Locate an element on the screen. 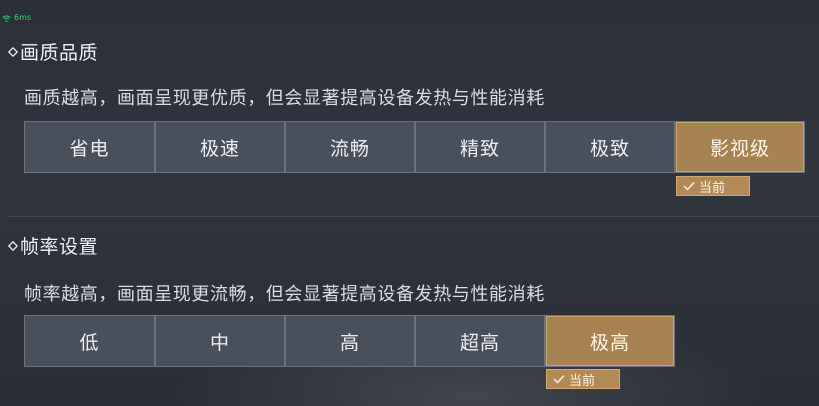 The image size is (819, 406). framerate-option-low: 低 is located at coordinates (89, 341).